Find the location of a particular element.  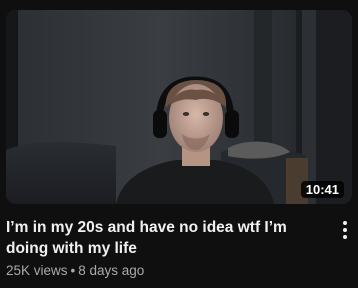

more-vert-icon is located at coordinates (345, 230).